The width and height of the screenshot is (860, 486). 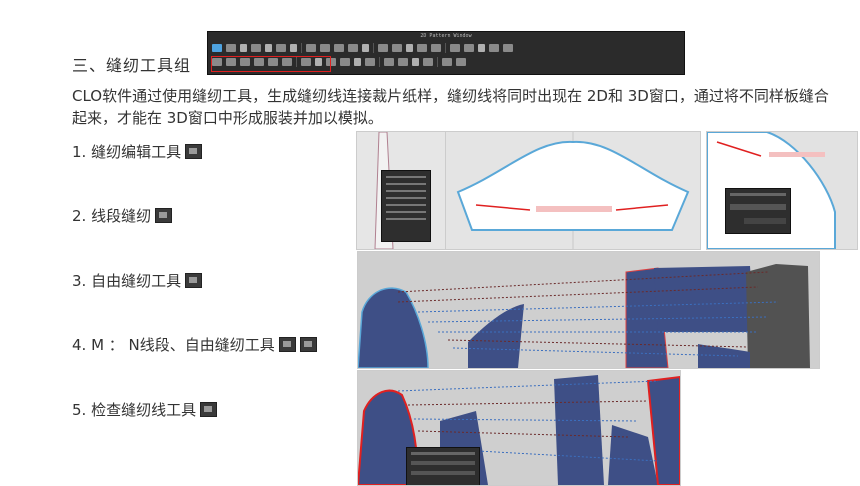 What do you see at coordinates (164, 215) in the screenshot?
I see `segment-sewing-icon` at bounding box center [164, 215].